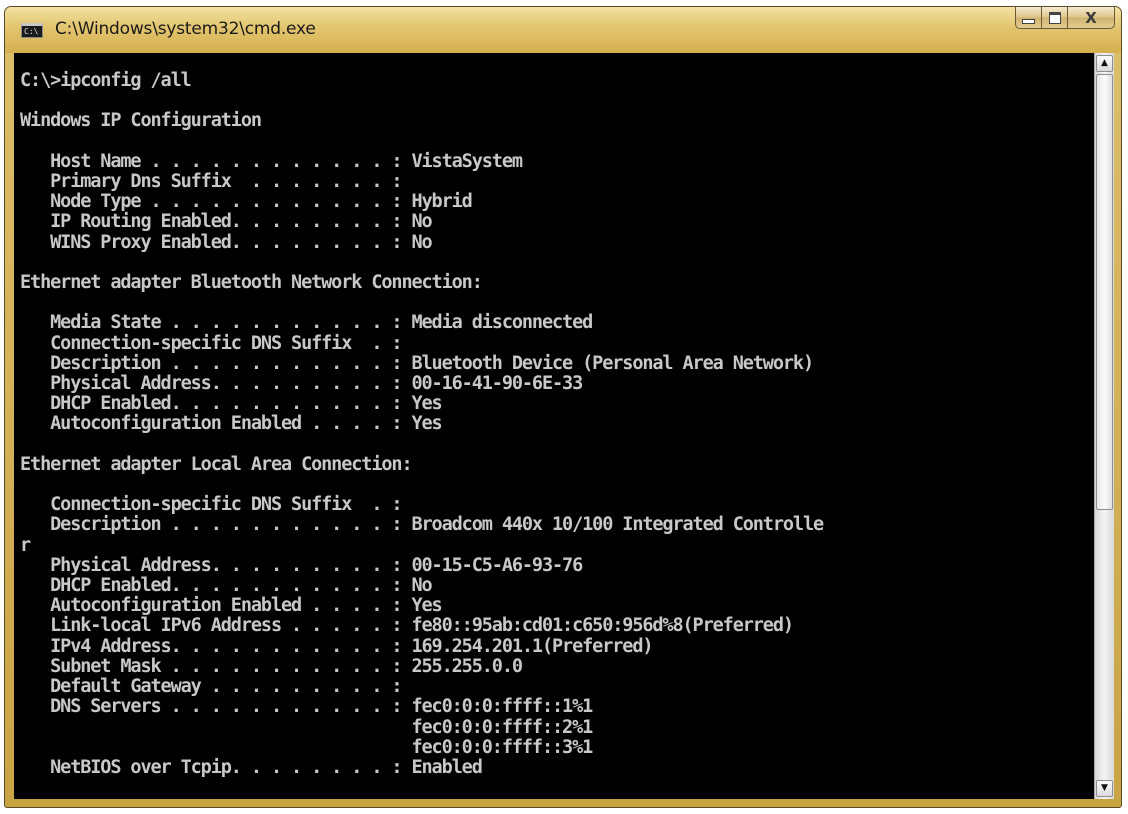 The height and width of the screenshot is (814, 1128). Describe the element at coordinates (1028, 18) in the screenshot. I see `minimize-button` at that location.